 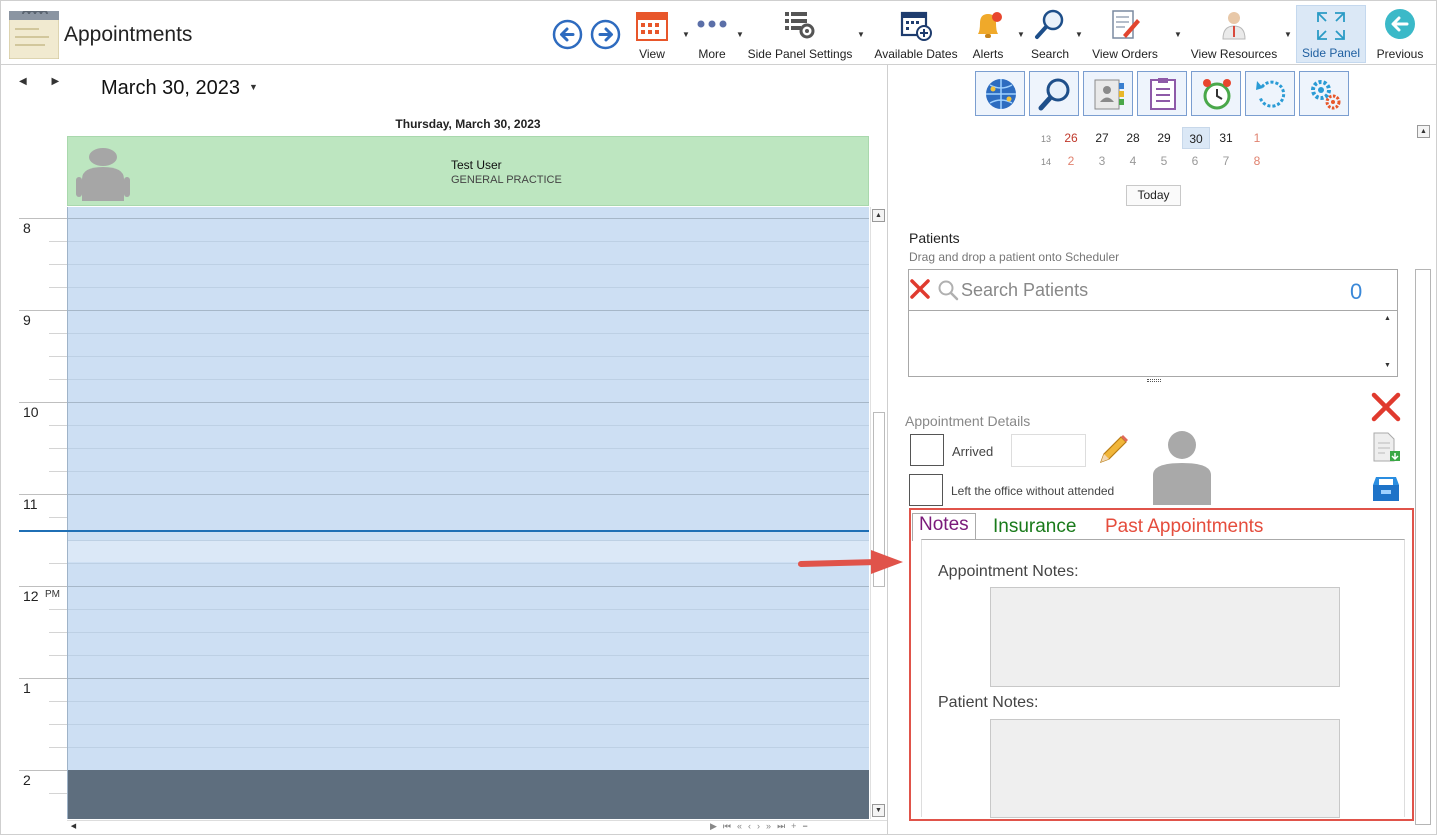 What do you see at coordinates (1050, 54) in the screenshot?
I see `search-label: Search` at bounding box center [1050, 54].